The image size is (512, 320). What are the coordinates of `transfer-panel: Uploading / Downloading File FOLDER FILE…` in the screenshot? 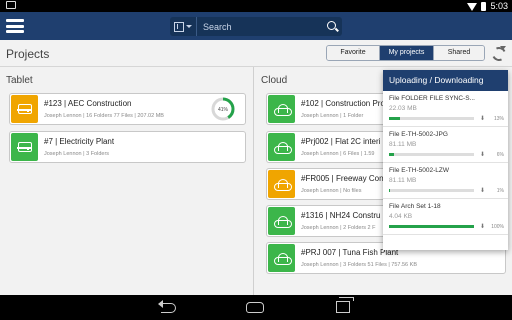 It's located at (445, 160).